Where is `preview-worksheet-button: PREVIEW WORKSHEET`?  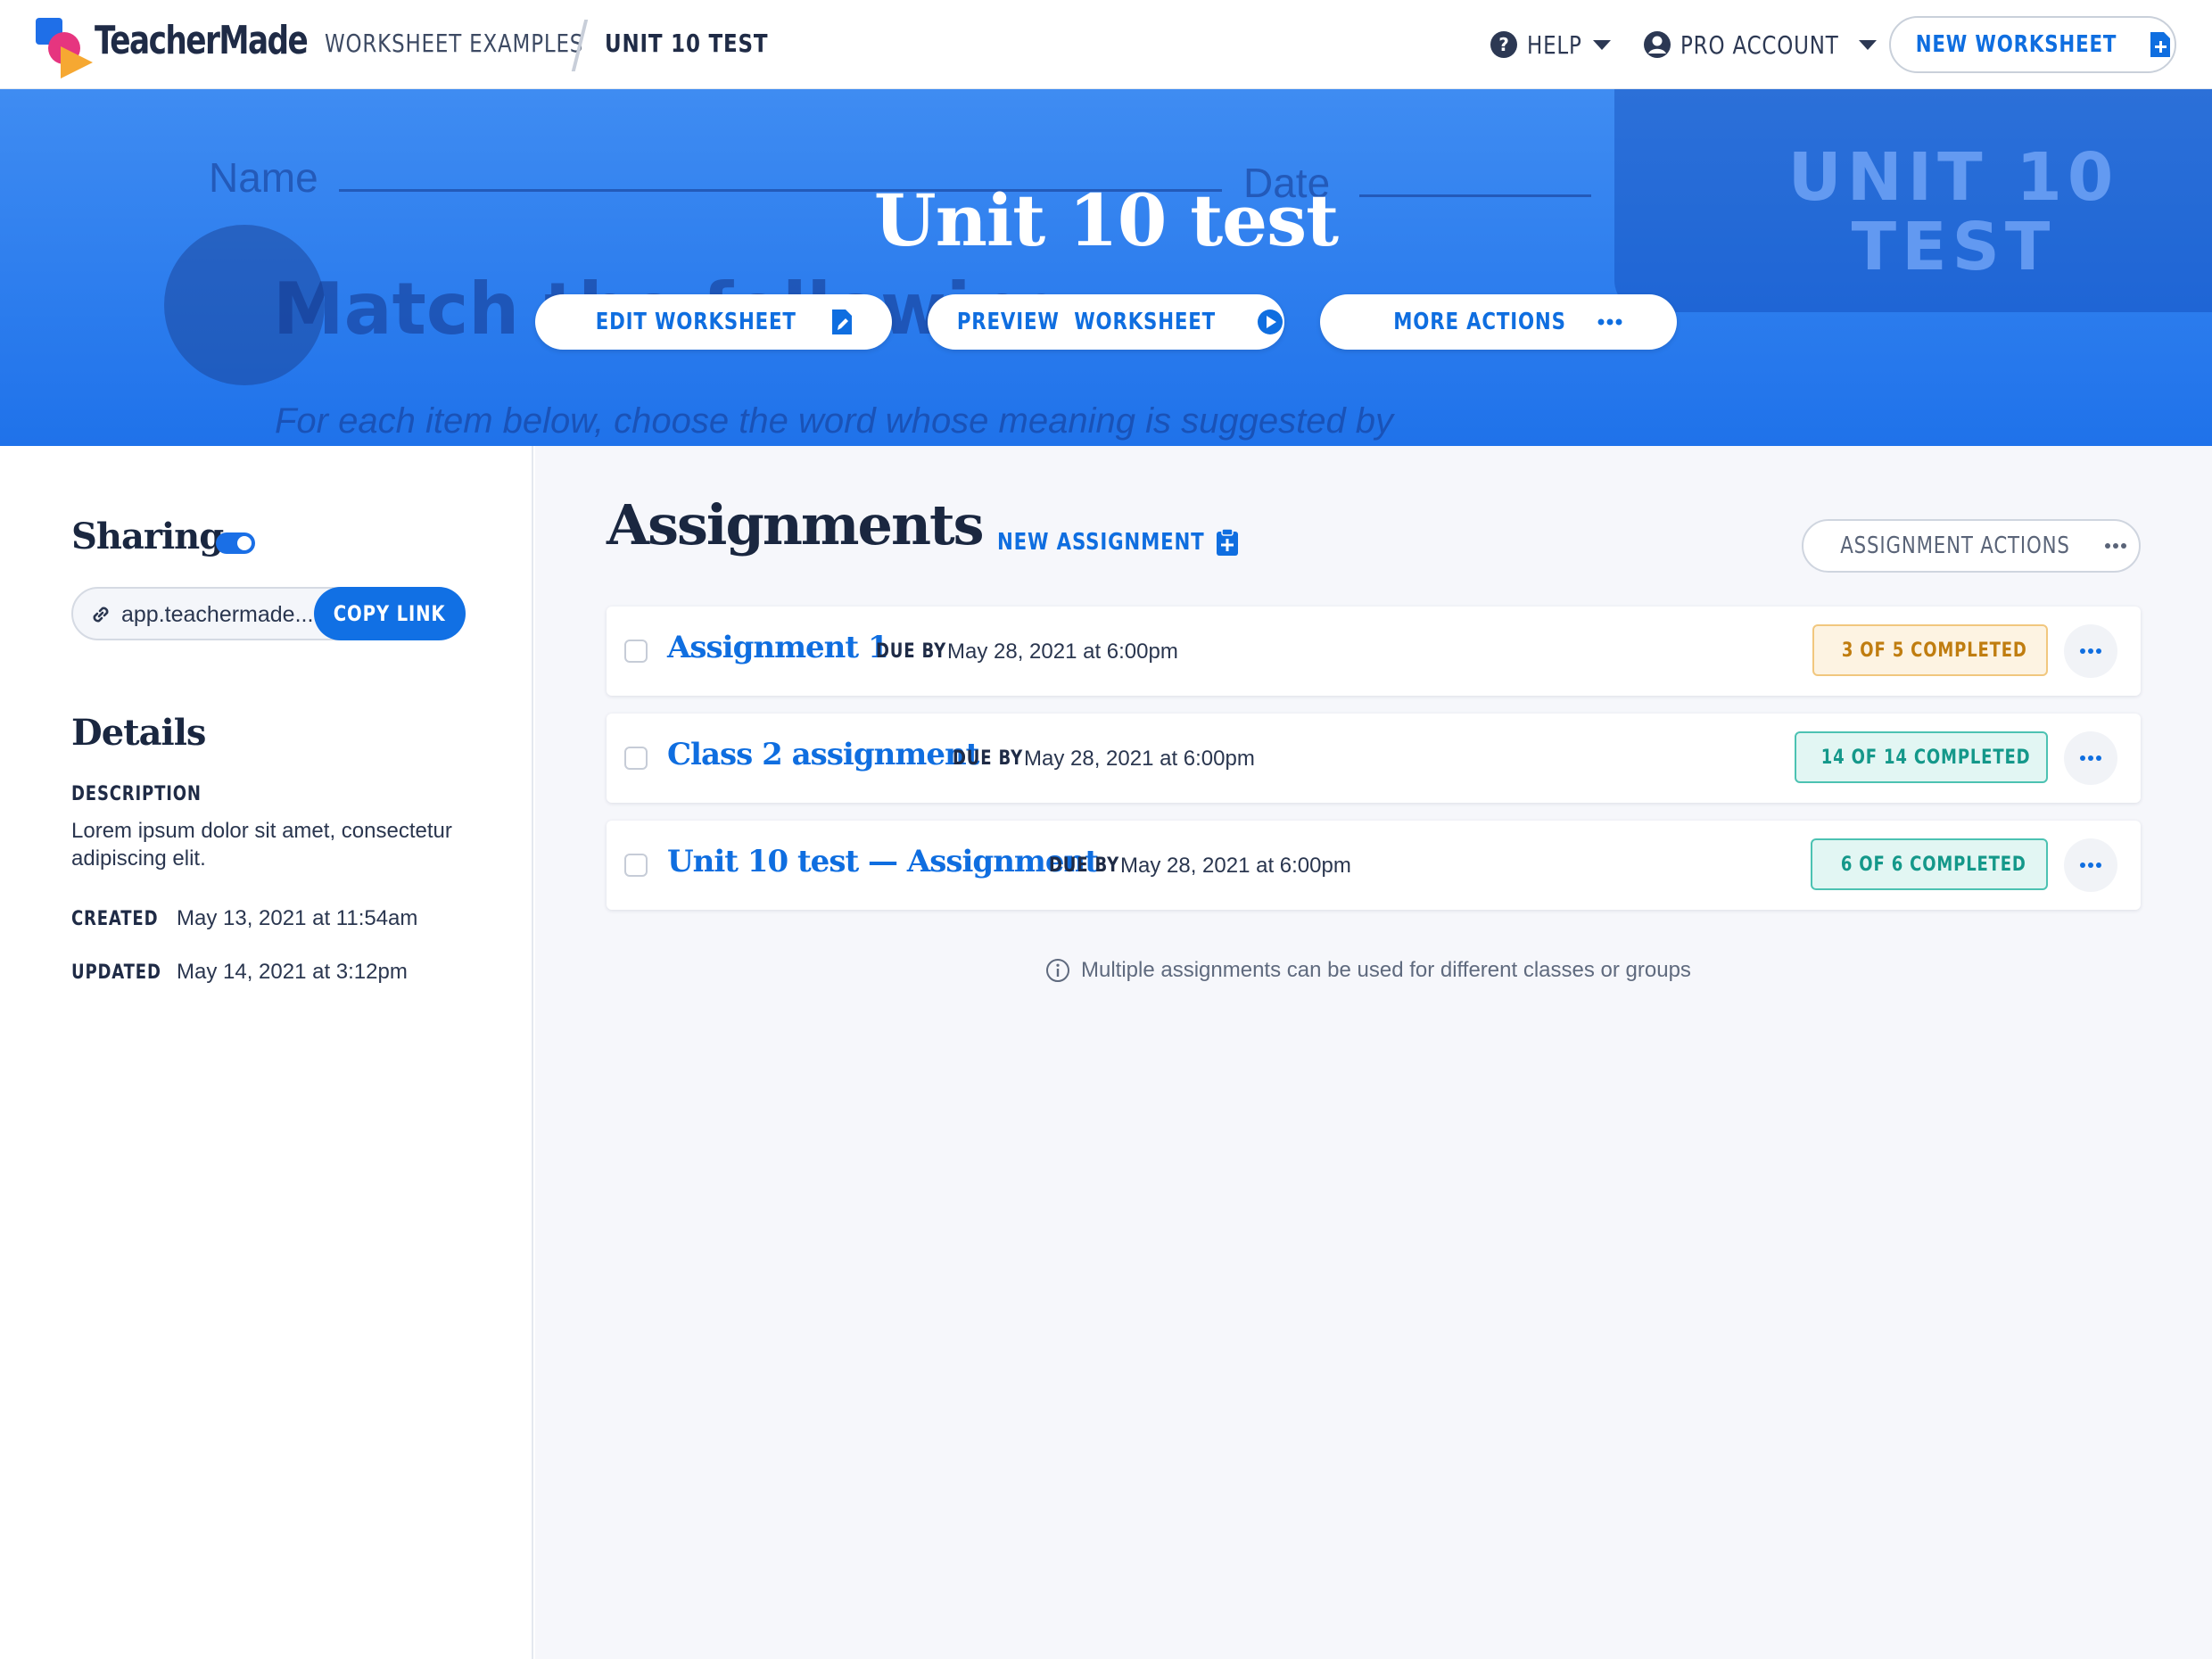 preview-worksheet-button: PREVIEW WORKSHEET is located at coordinates (1106, 322).